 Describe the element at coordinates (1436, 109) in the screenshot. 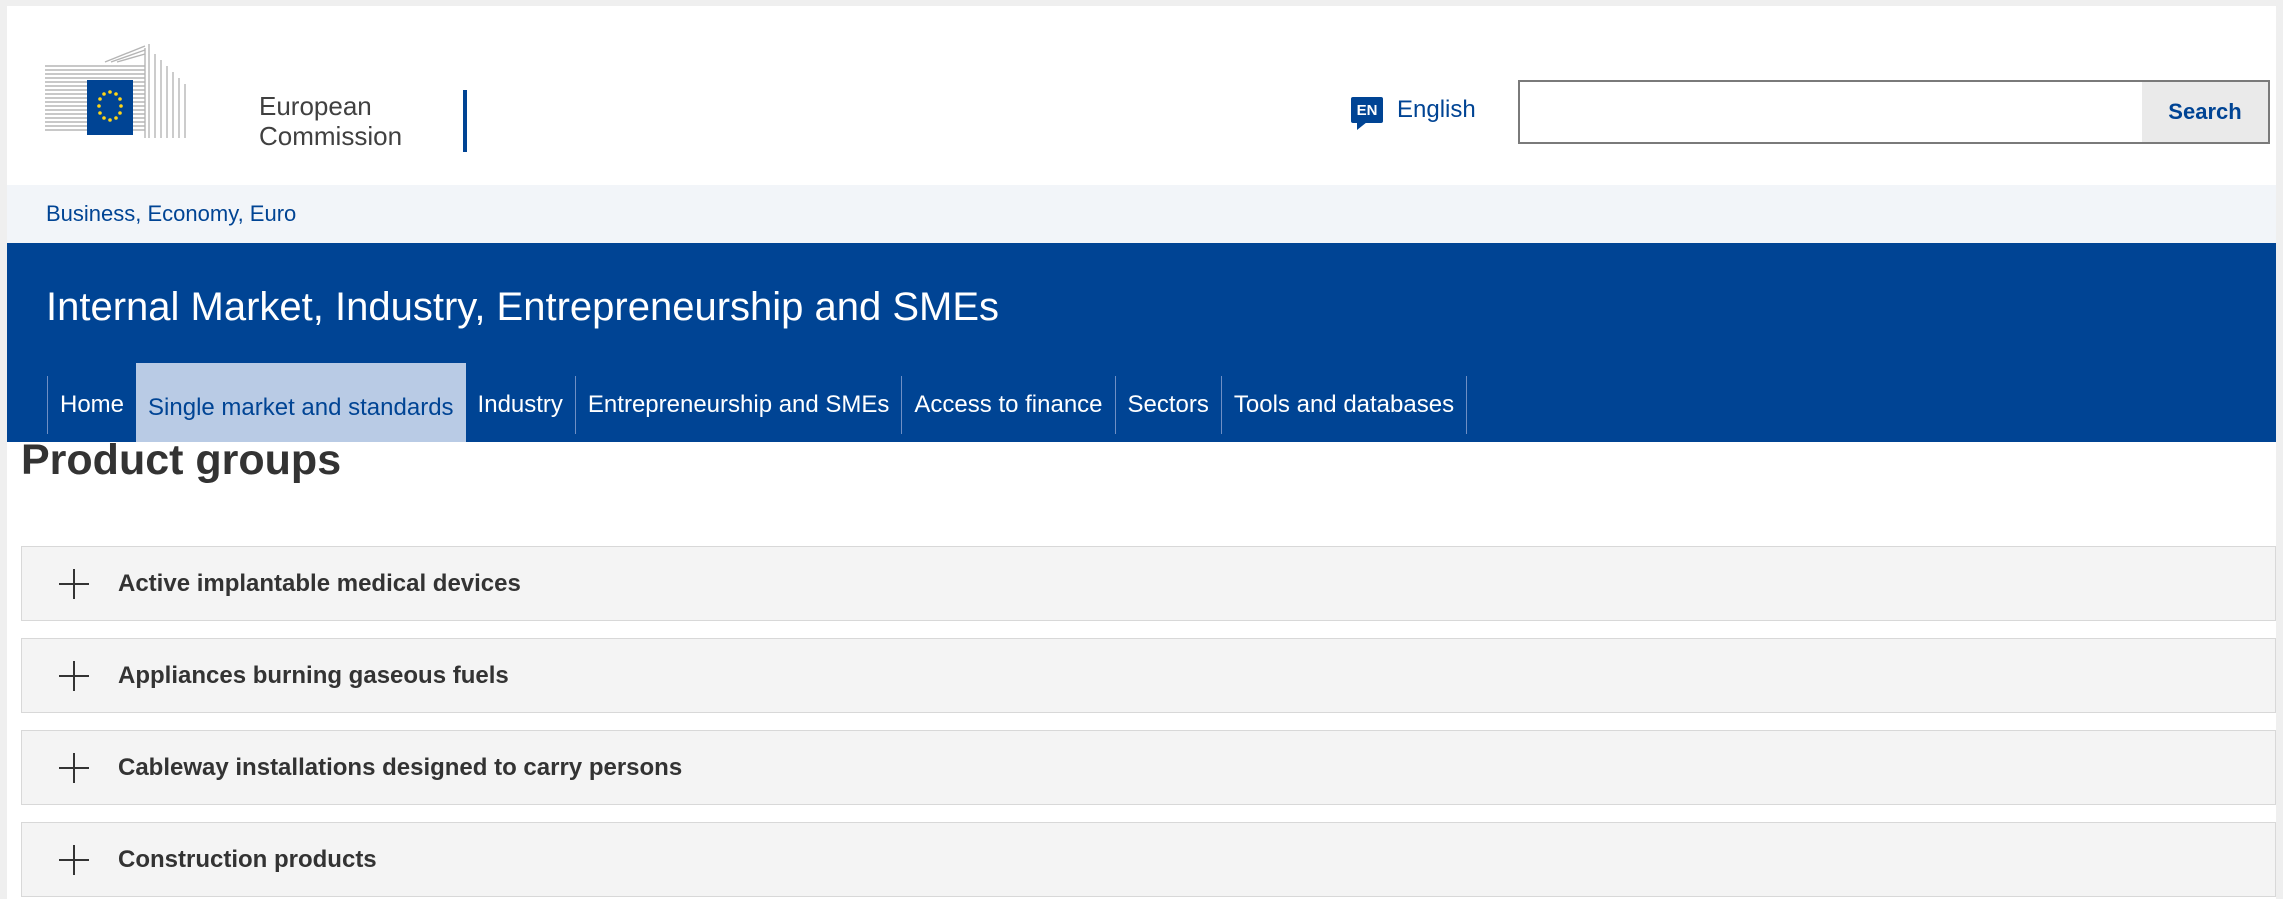

I see `language-label: English` at that location.